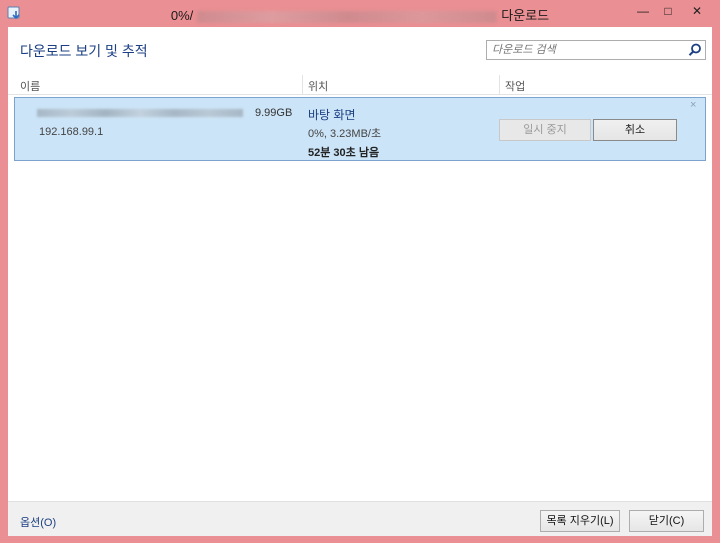 This screenshot has height=543, width=720. Describe the element at coordinates (182, 15) in the screenshot. I see `title-progress: 0%/` at that location.